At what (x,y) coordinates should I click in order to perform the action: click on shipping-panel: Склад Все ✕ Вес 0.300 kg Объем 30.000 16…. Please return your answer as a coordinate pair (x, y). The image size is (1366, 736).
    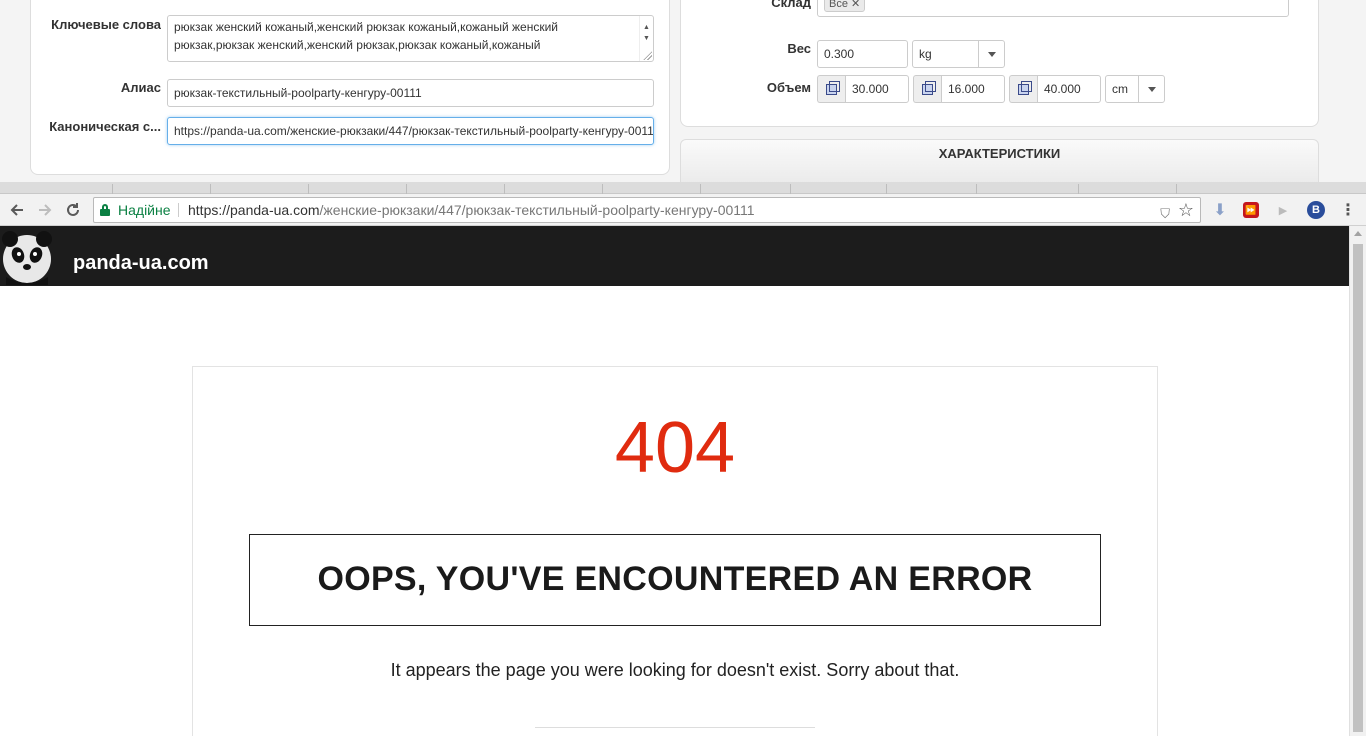
    Looking at the image, I should click on (999, 63).